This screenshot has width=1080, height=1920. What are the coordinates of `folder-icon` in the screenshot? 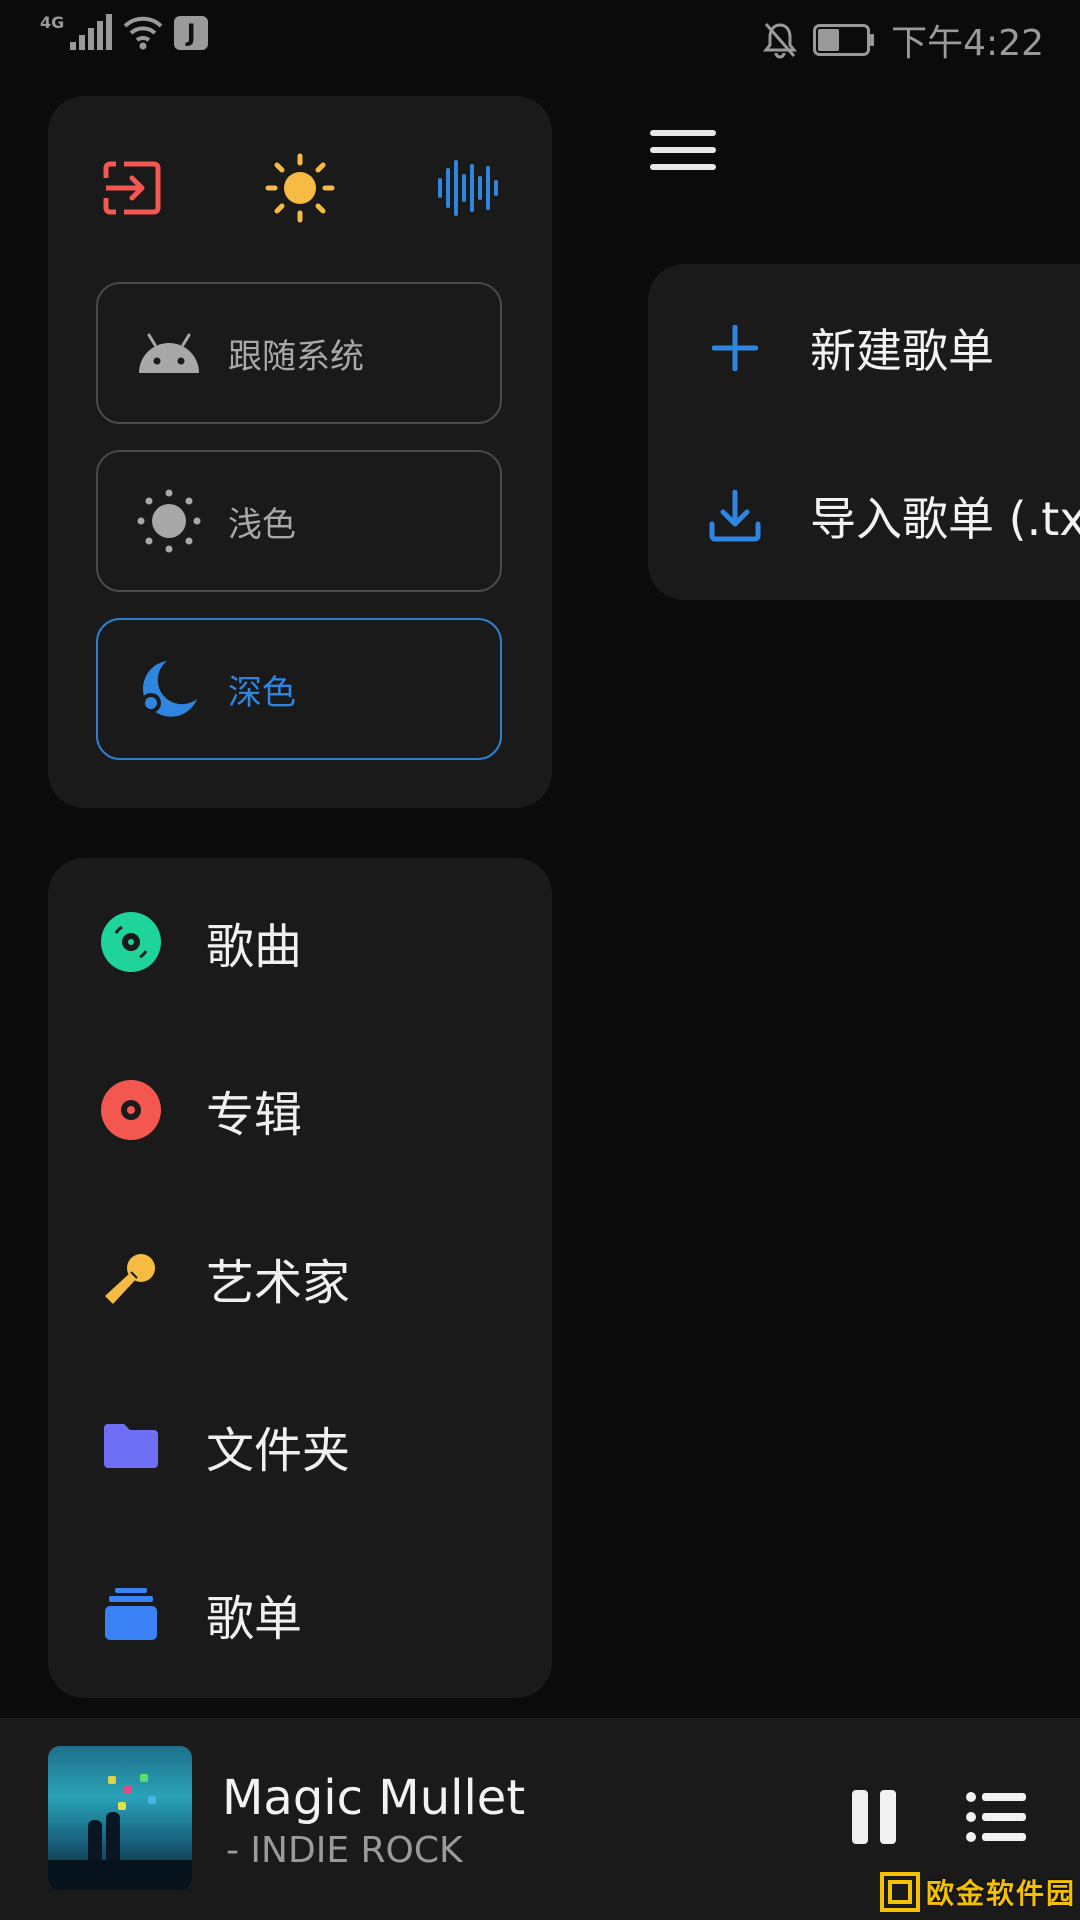 It's located at (131, 1446).